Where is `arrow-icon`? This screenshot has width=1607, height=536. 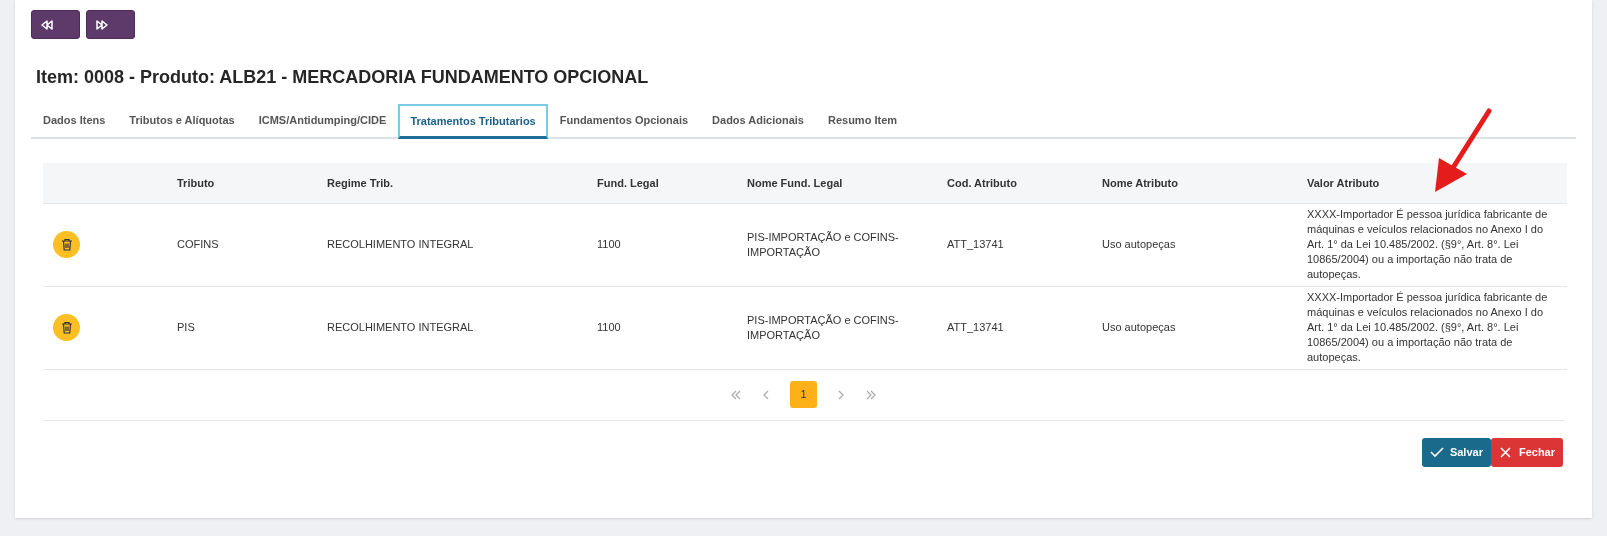
arrow-icon is located at coordinates (1464, 151).